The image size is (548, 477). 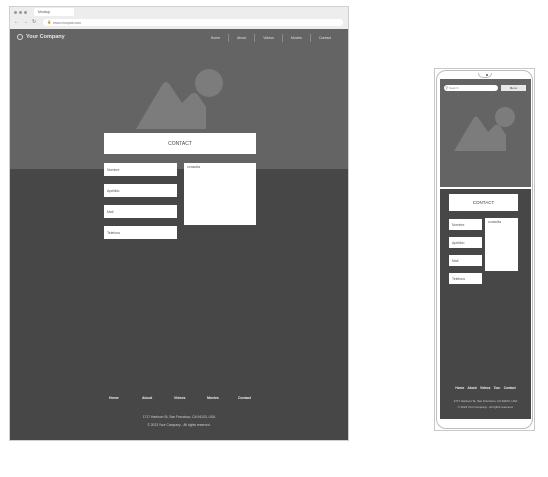 I want to click on footer-nav-movies: Movies, so click(x=213, y=398).